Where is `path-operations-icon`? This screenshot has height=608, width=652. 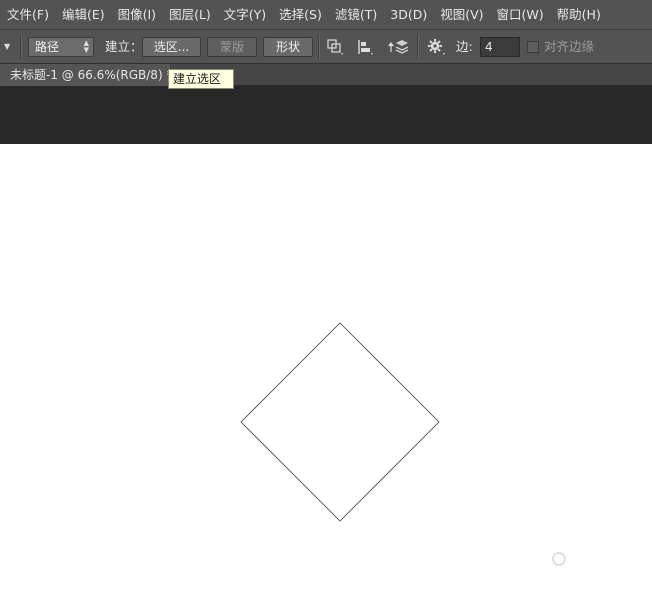 path-operations-icon is located at coordinates (336, 47).